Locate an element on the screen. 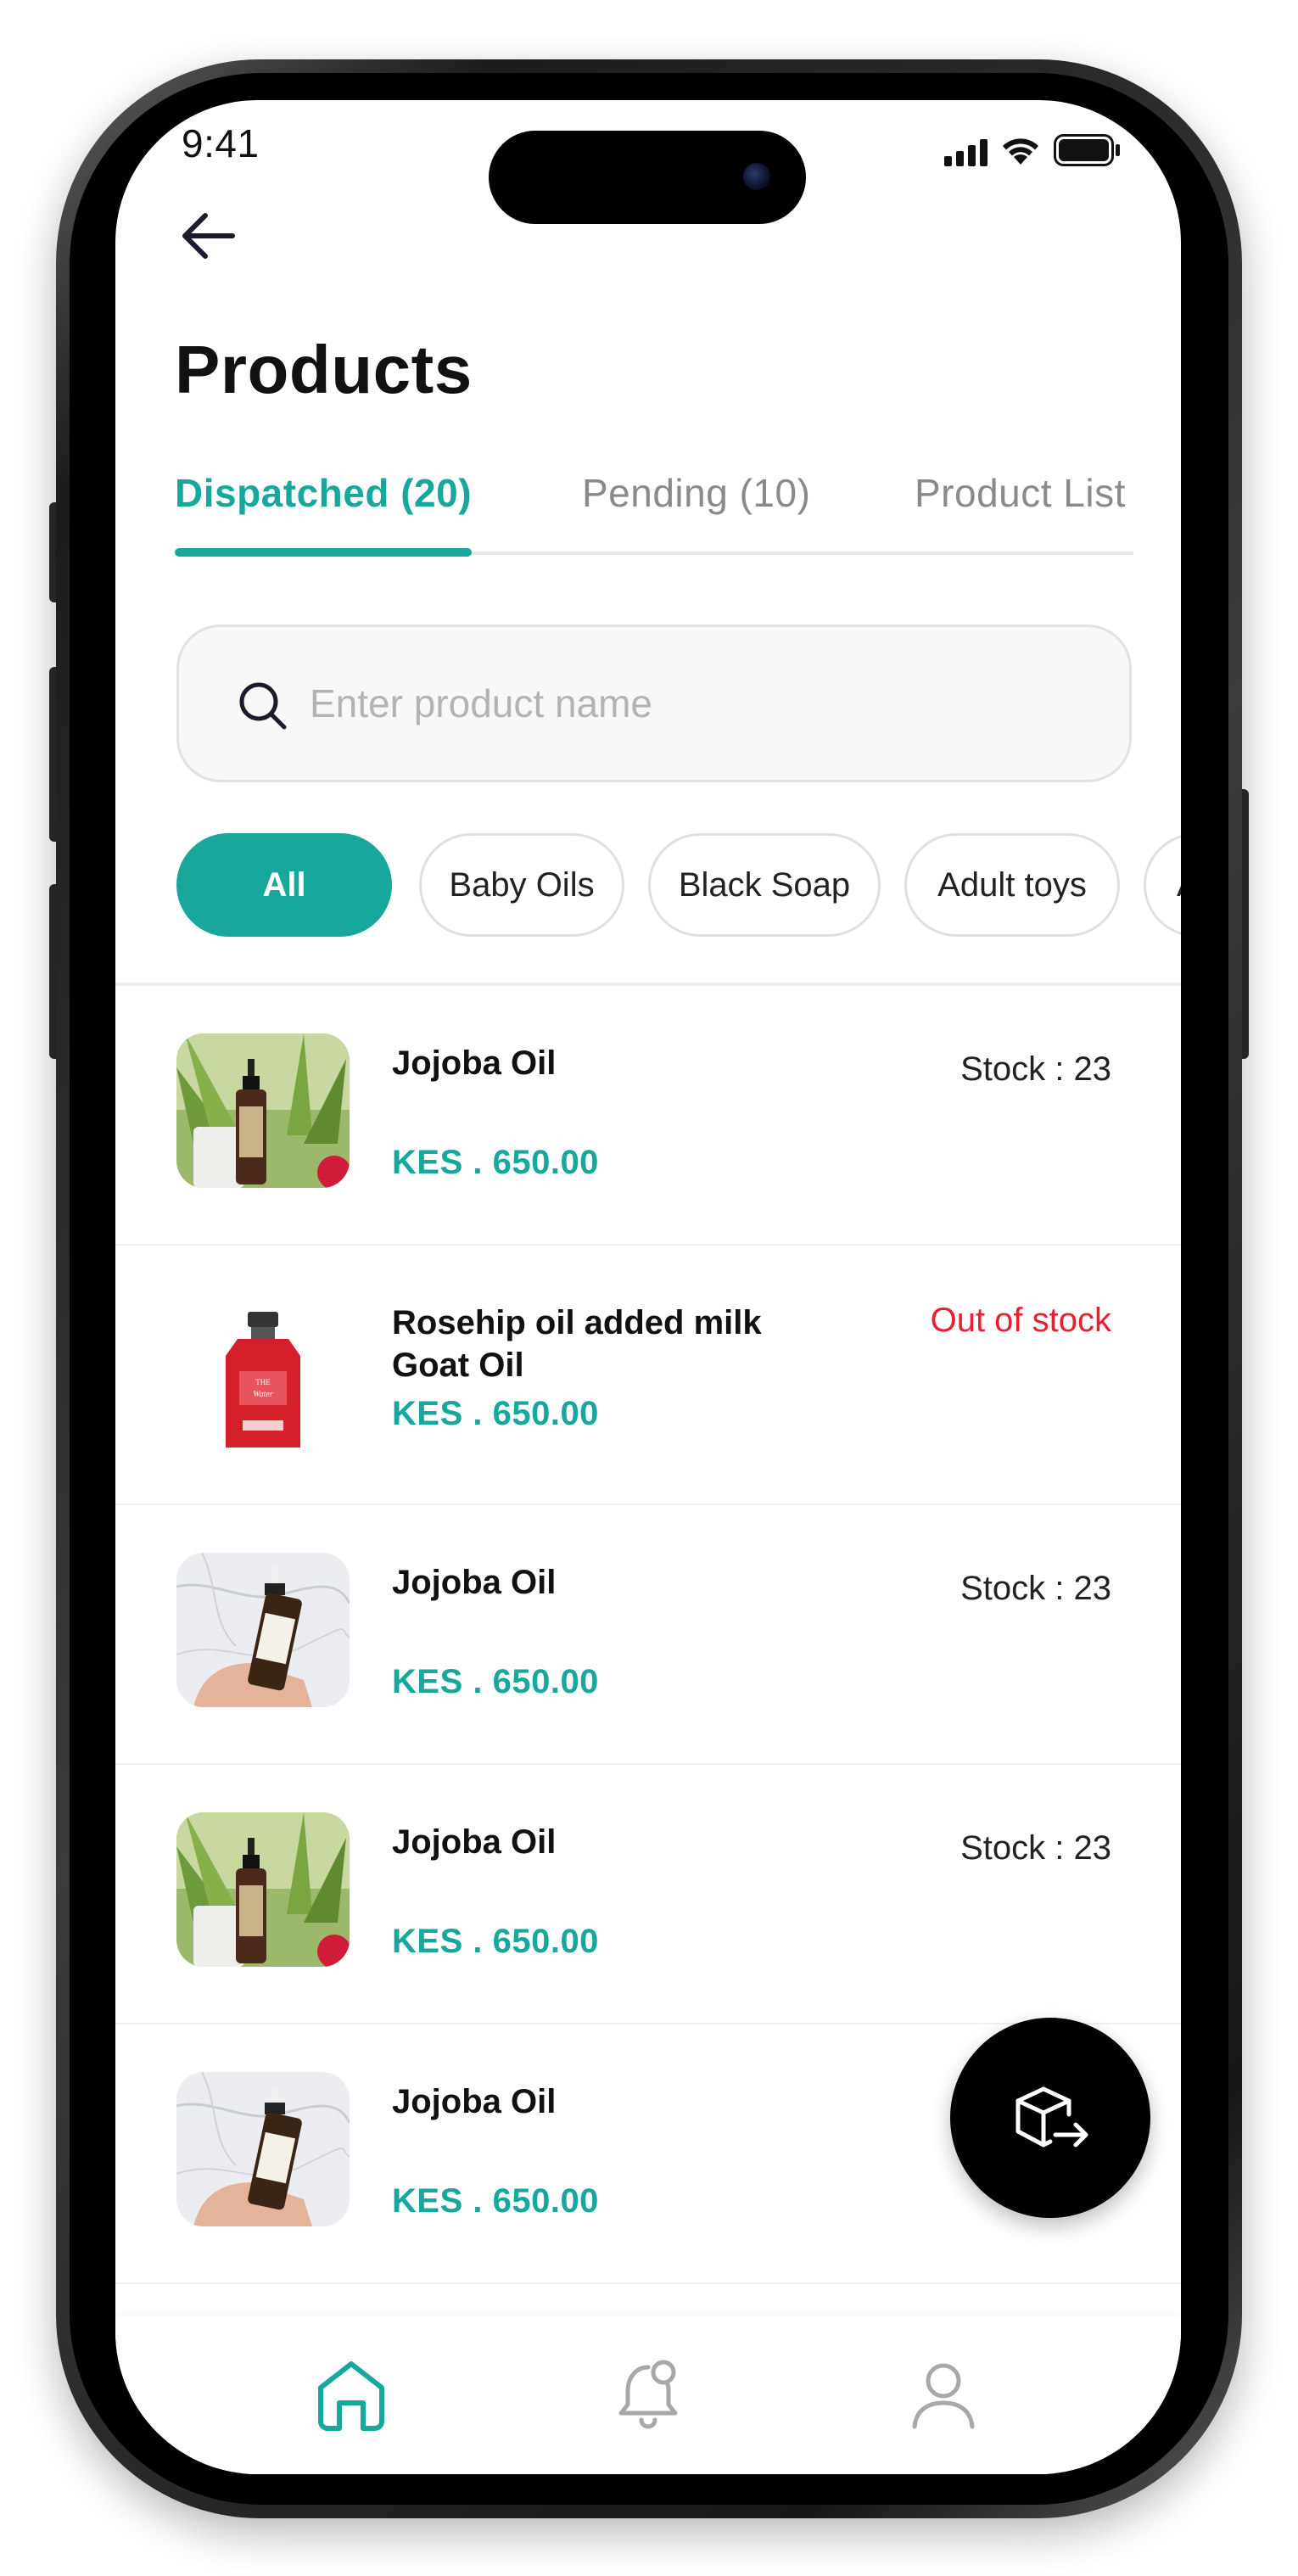 The width and height of the screenshot is (1298, 2576). arrow-left-icon is located at coordinates (208, 236).